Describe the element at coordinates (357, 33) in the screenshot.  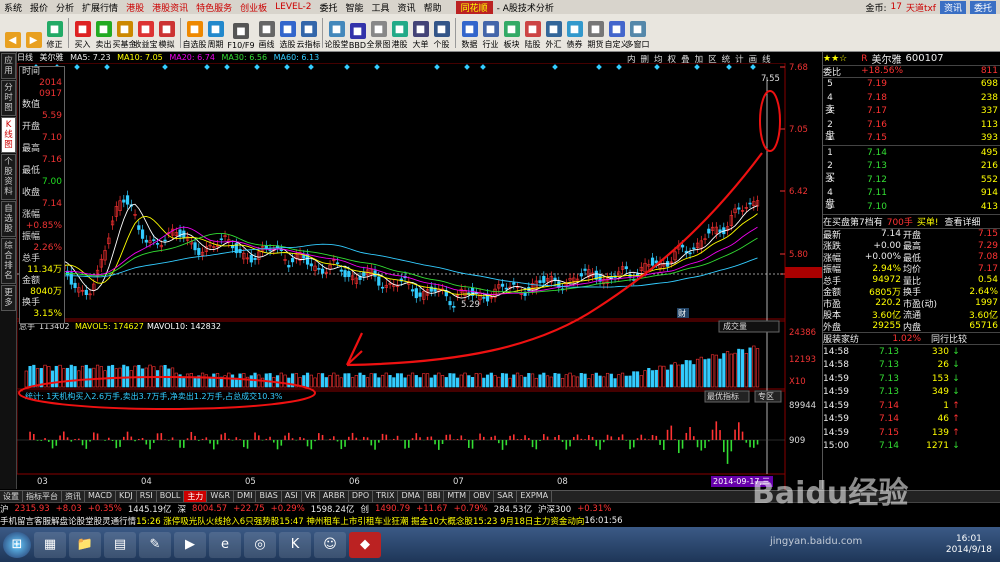
I see `toolbar-button: ■ BBD` at that location.